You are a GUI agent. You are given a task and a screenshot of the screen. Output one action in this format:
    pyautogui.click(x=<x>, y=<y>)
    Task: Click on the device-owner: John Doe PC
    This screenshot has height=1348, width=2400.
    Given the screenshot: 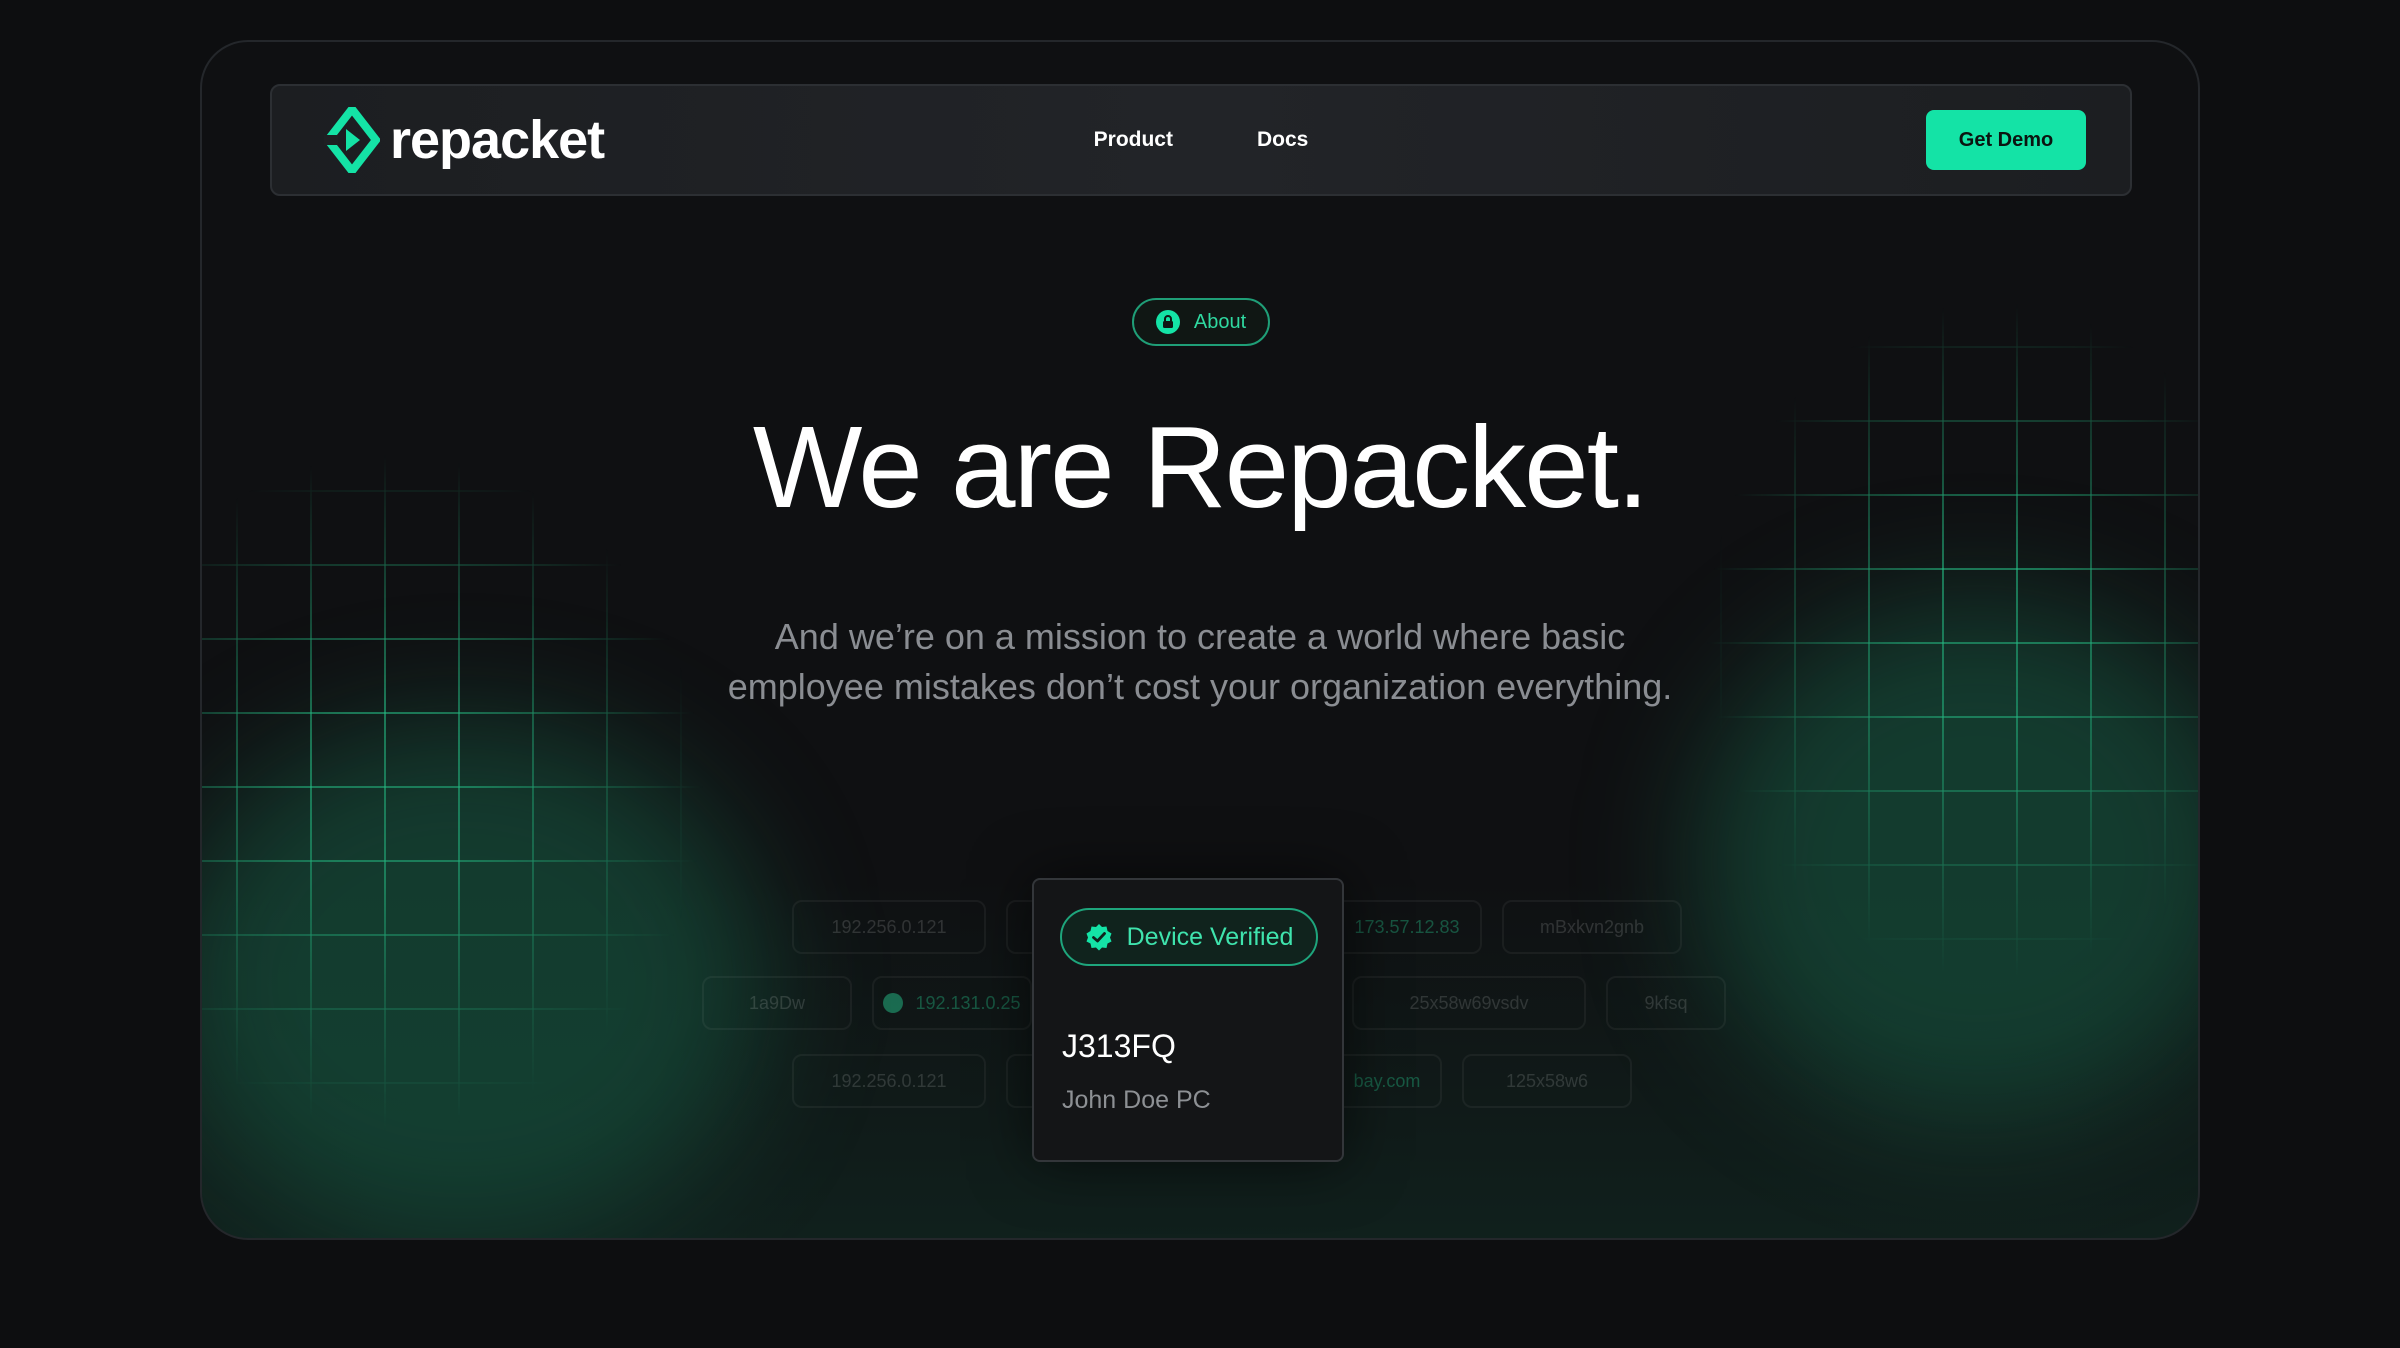 What is the action you would take?
    pyautogui.click(x=1136, y=1100)
    